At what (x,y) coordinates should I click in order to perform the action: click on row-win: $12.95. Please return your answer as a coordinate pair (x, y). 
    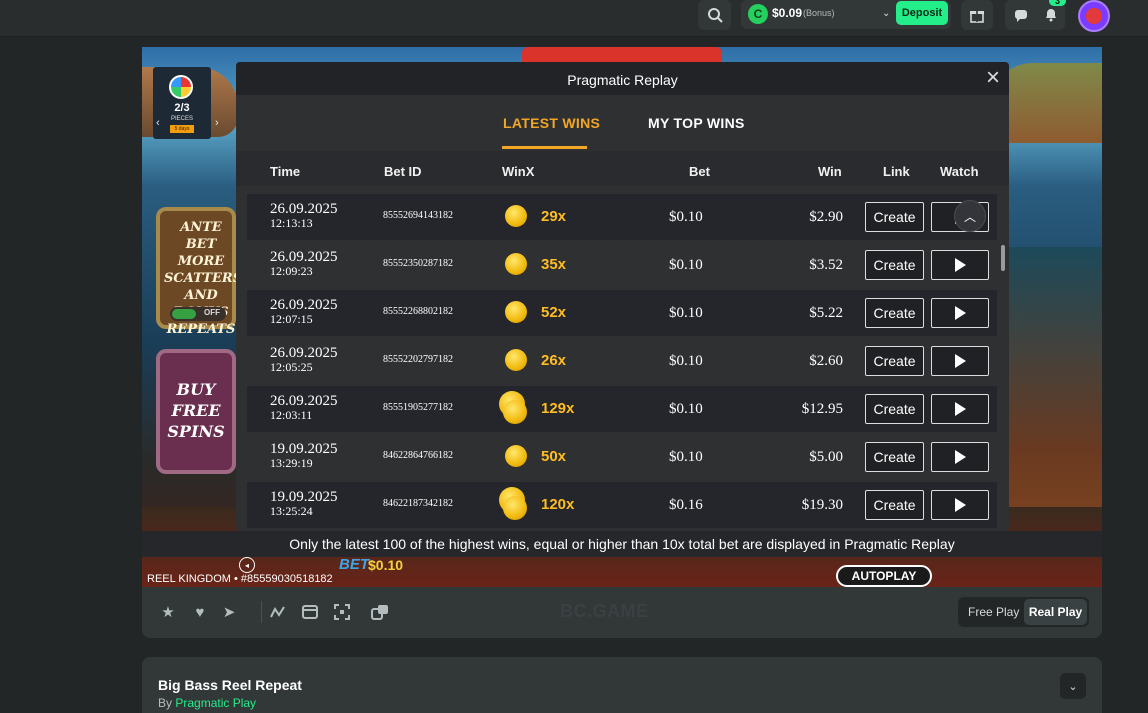
    Looking at the image, I should click on (822, 409).